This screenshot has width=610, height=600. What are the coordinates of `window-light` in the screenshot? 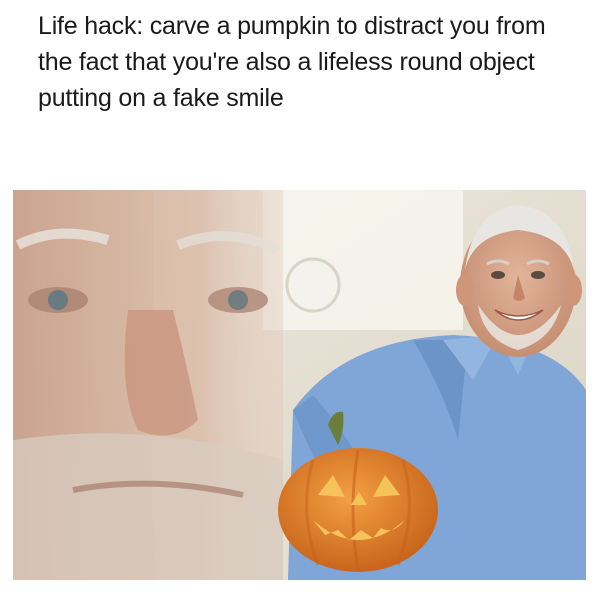 It's located at (363, 260).